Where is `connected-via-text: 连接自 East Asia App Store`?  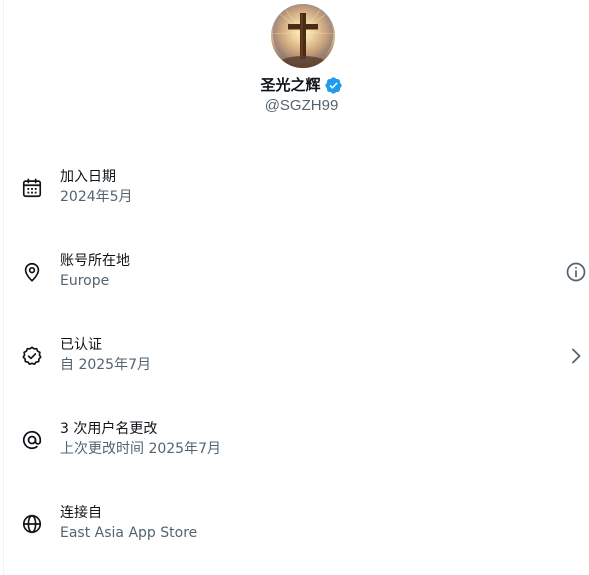
connected-via-text: 连接自 East Asia App Store is located at coordinates (128, 523).